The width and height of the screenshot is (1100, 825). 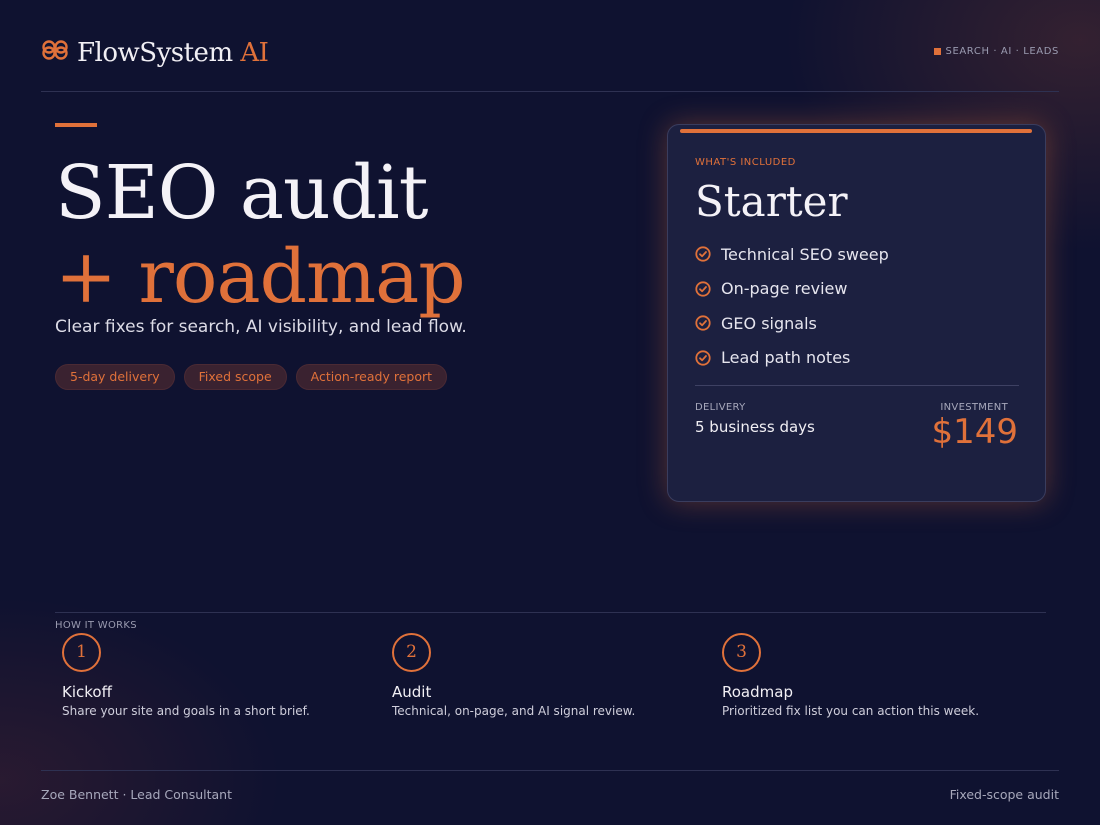 What do you see at coordinates (235, 377) in the screenshot?
I see `chip-scope: Fixed scope` at bounding box center [235, 377].